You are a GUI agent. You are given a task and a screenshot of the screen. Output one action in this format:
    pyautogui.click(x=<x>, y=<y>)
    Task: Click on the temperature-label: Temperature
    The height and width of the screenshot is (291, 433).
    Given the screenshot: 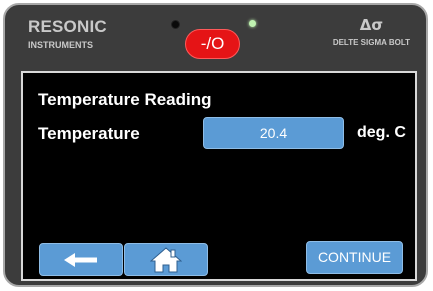 What is the action you would take?
    pyautogui.click(x=89, y=133)
    